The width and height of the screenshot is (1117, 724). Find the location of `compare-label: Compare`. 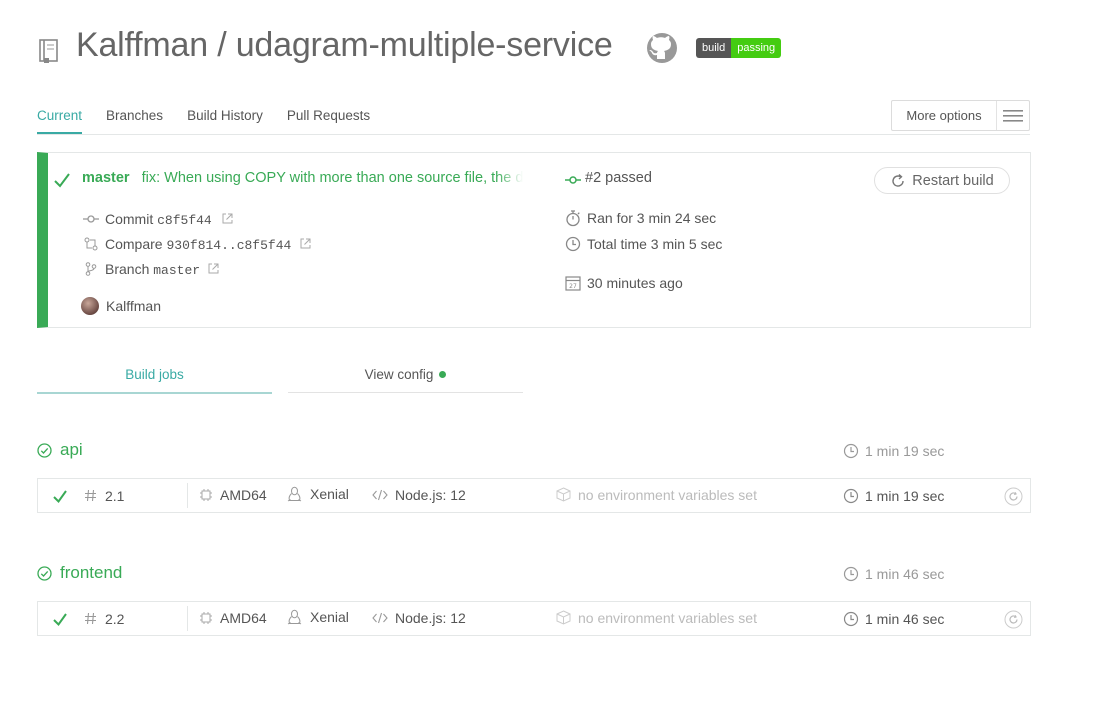

compare-label: Compare is located at coordinates (134, 244).